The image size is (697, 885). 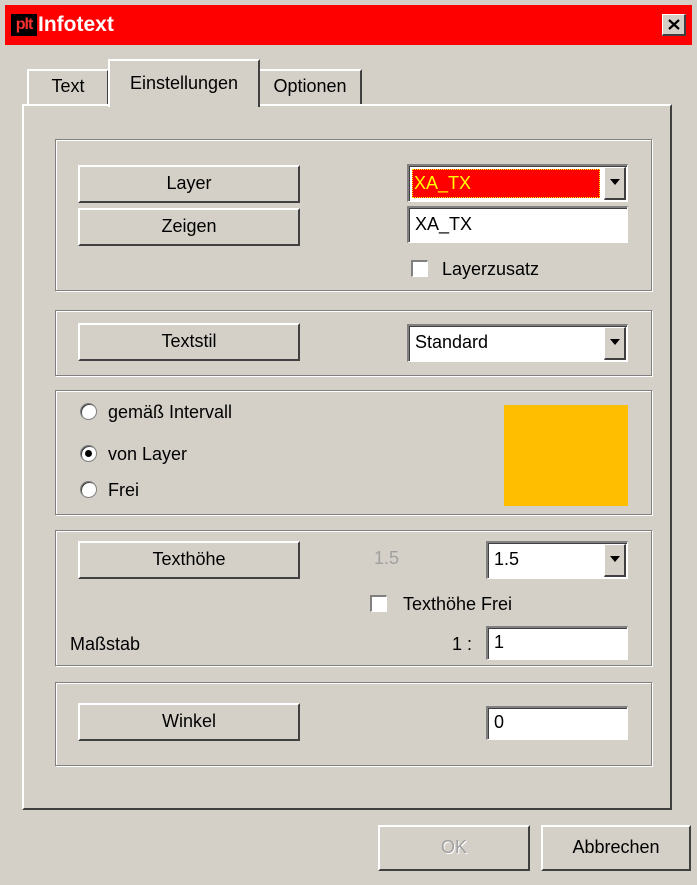 I want to click on textstil-button-label: Textstil, so click(x=189, y=341).